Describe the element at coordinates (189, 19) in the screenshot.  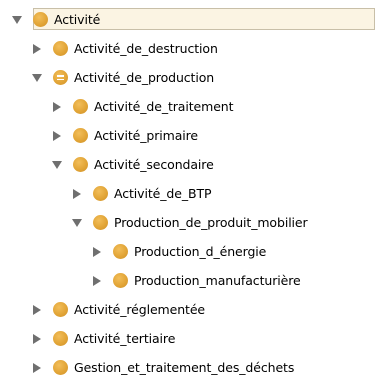
I see `tree-row: Activité` at that location.